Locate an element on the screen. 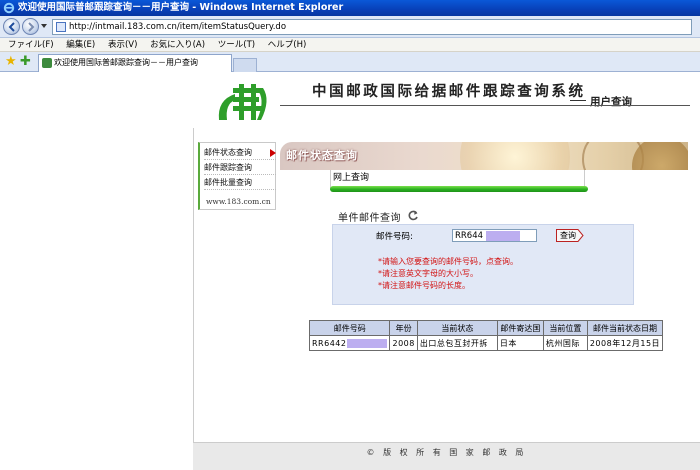  header-divider is located at coordinates (485, 105).